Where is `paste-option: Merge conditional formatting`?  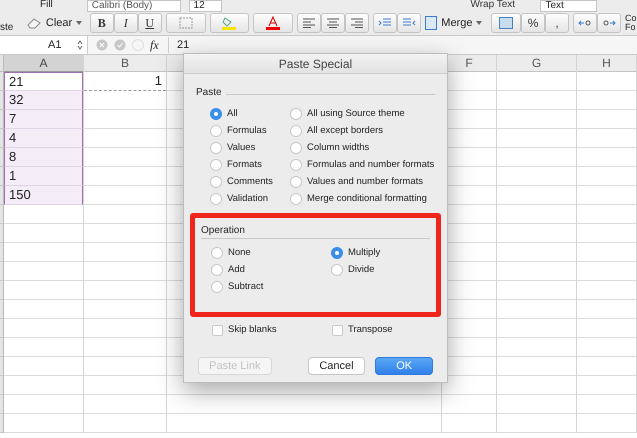 paste-option: Merge conditional formatting is located at coordinates (362, 199).